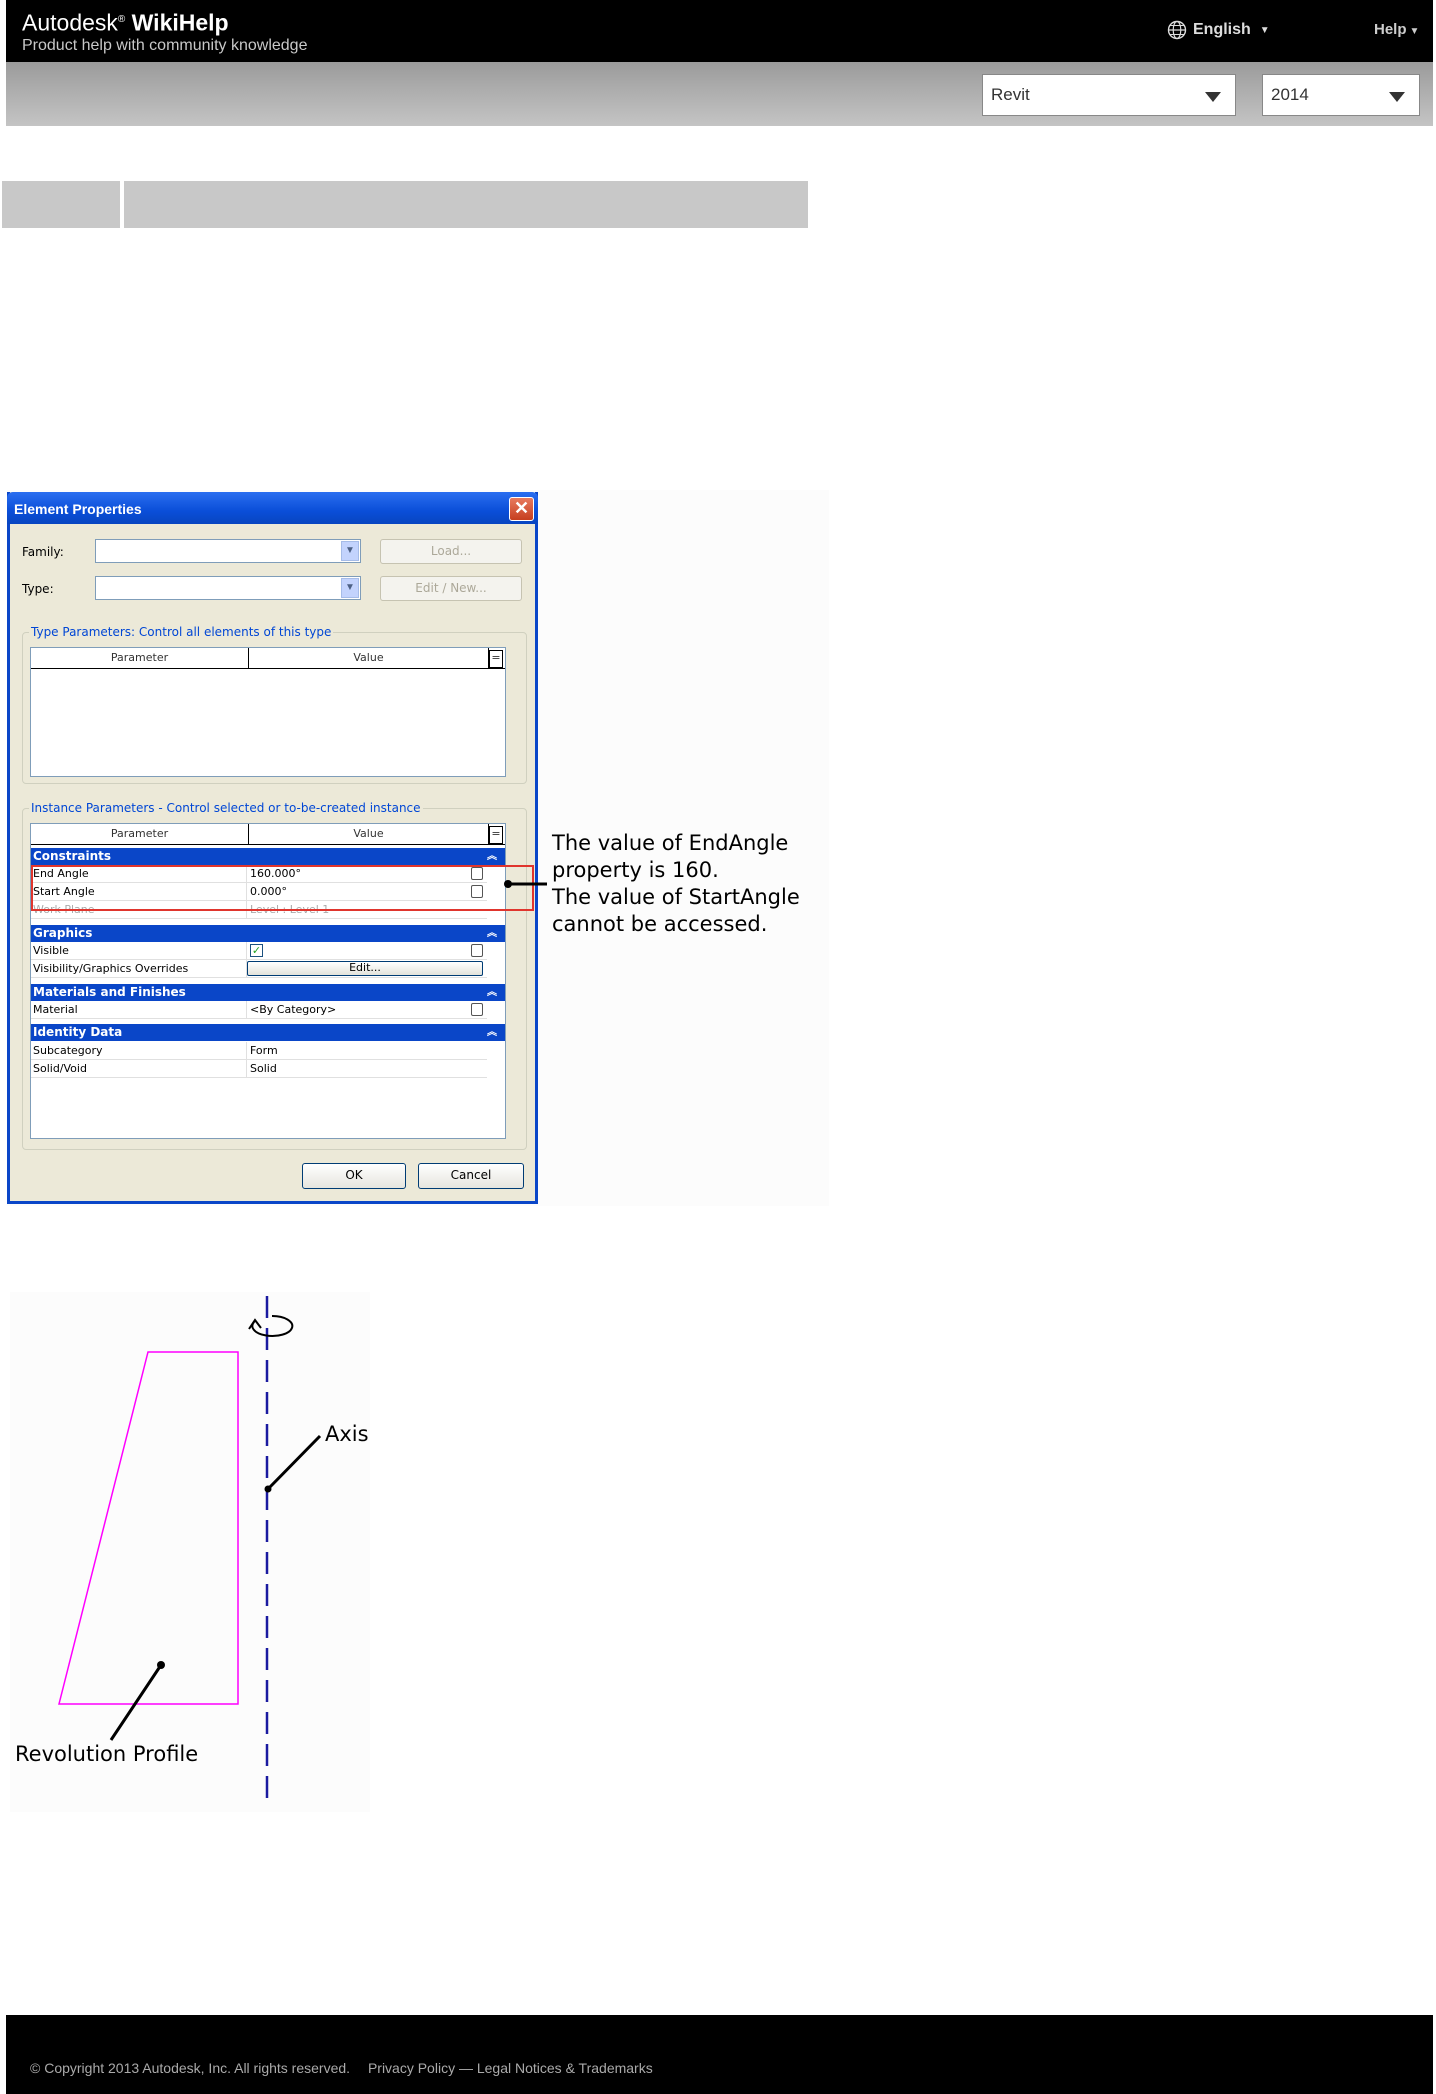 This screenshot has width=1436, height=2094. Describe the element at coordinates (70, 22) in the screenshot. I see `brand-name: Autodesk` at that location.